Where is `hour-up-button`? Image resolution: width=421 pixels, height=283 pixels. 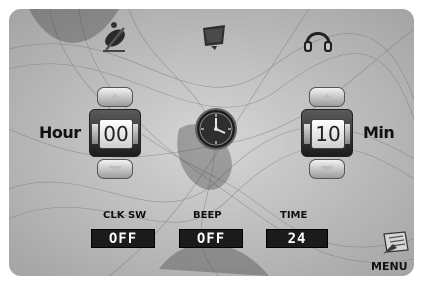
hour-up-button is located at coordinates (115, 97).